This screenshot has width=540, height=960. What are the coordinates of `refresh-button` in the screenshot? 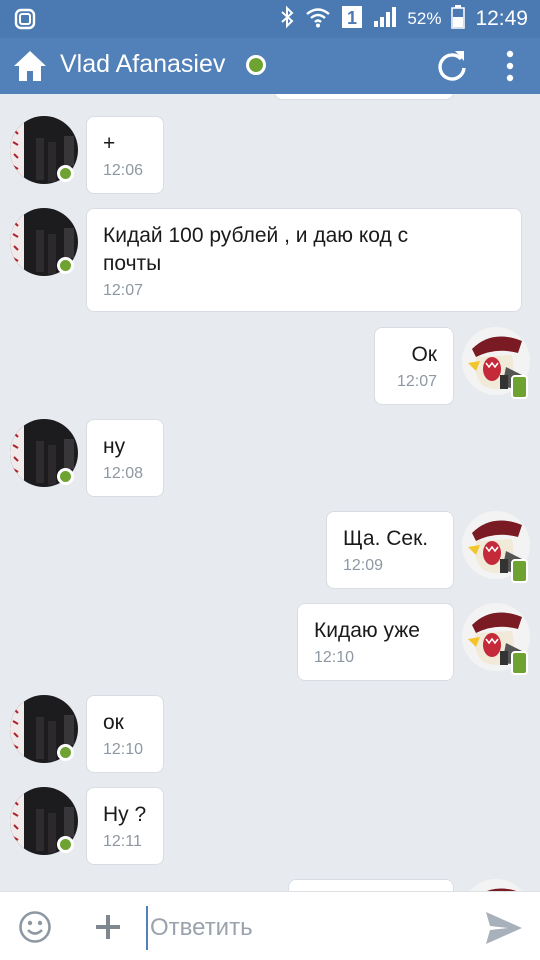 It's located at (452, 66).